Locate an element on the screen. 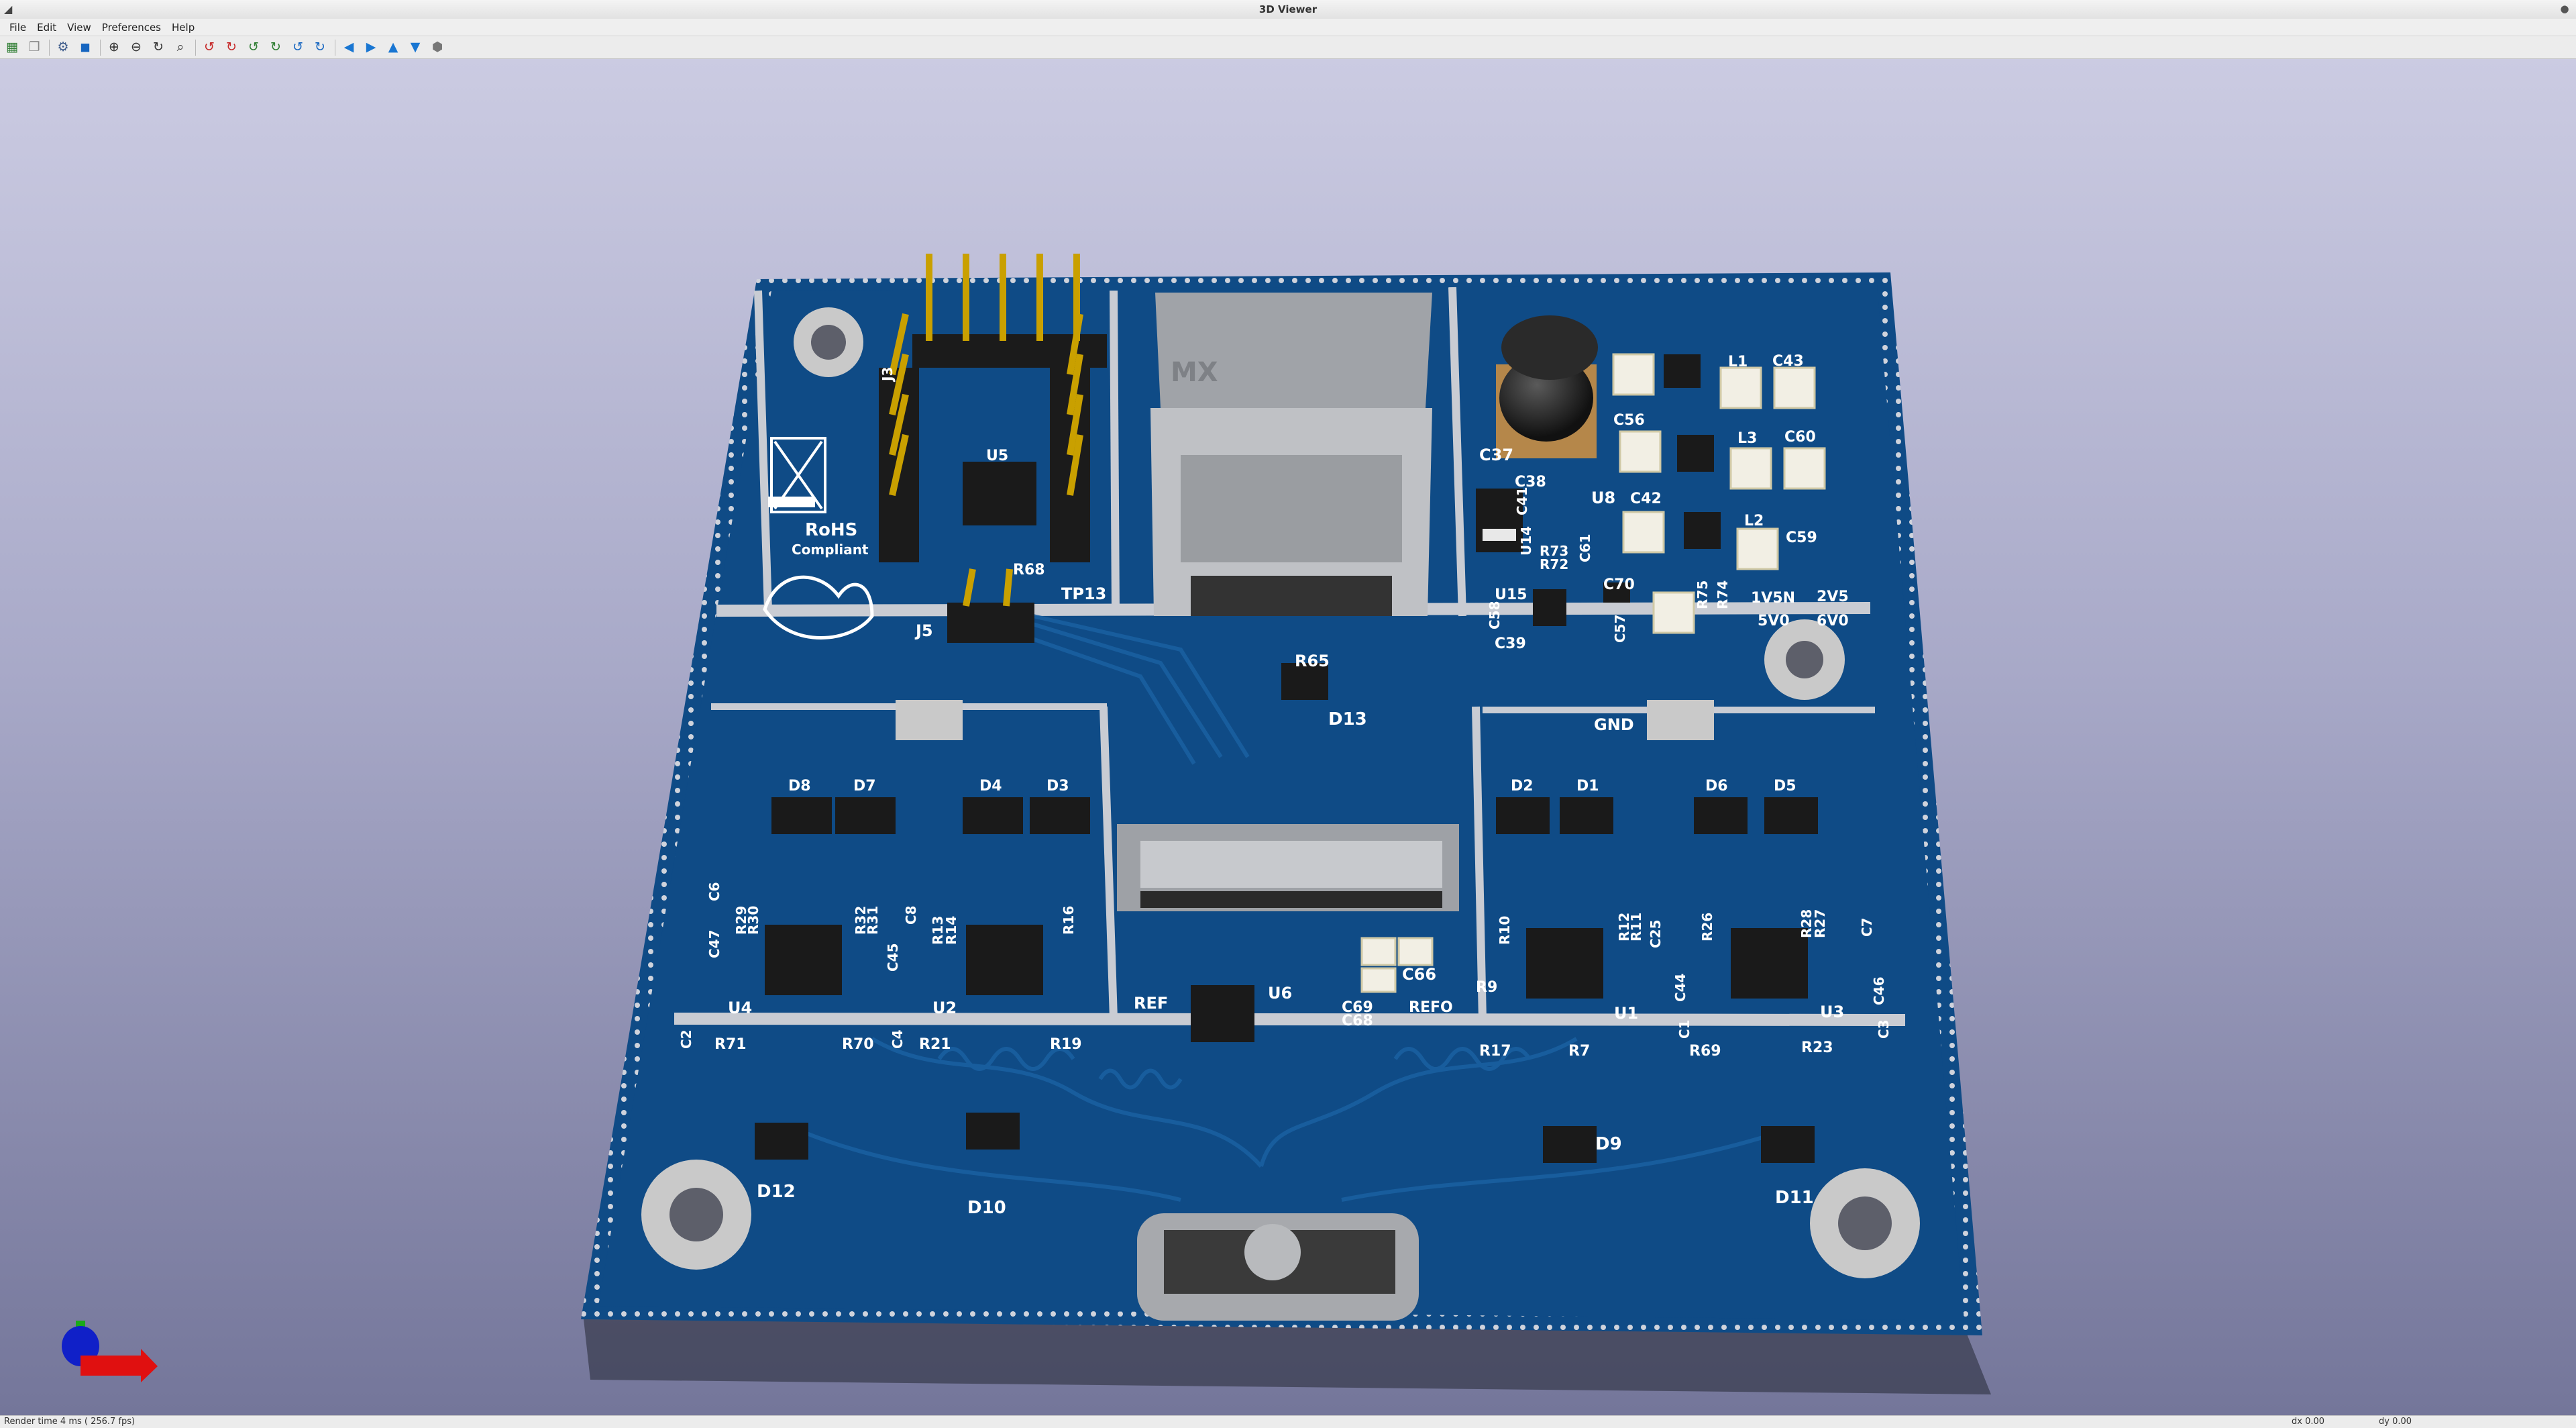 Image resolution: width=2576 pixels, height=1428 pixels. rotate-y-cw-button: ↺ is located at coordinates (253, 47).